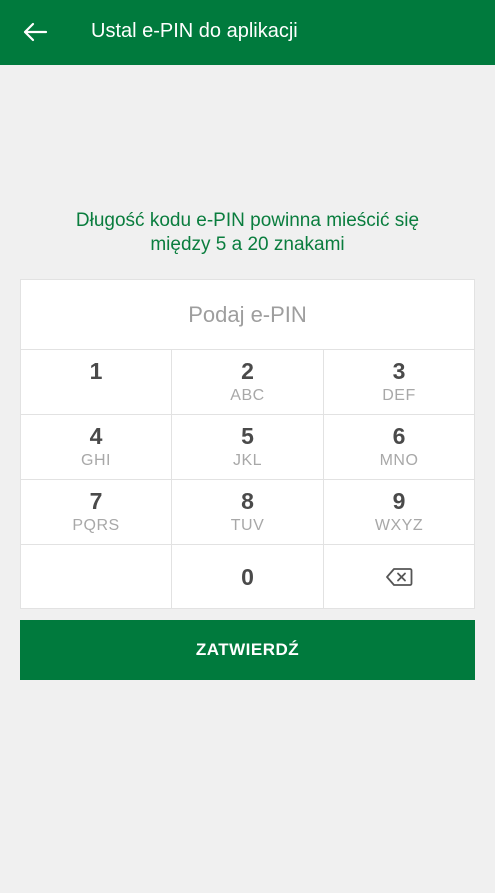  I want to click on key-digit: 3, so click(399, 371).